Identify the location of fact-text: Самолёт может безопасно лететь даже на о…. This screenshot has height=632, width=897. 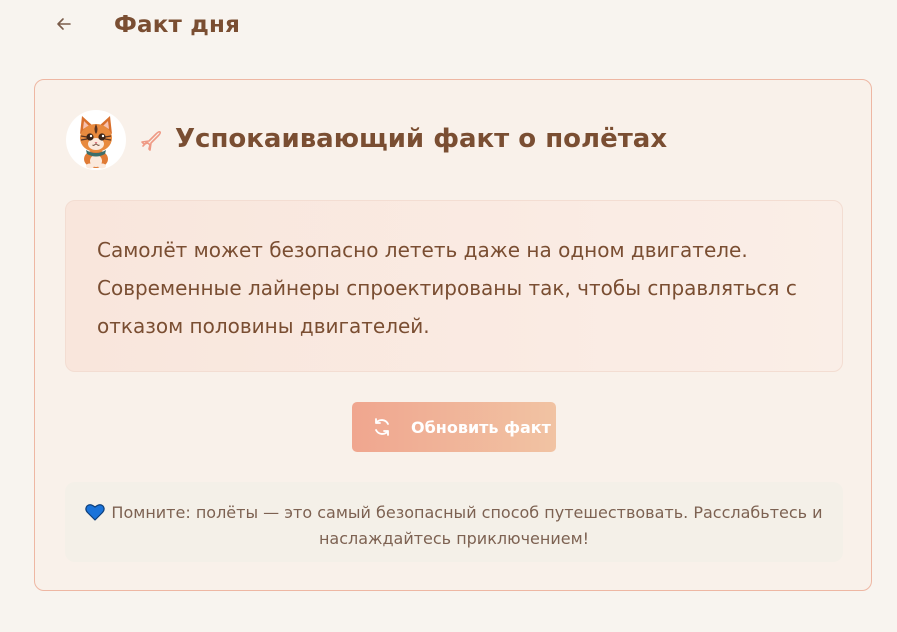
(447, 288).